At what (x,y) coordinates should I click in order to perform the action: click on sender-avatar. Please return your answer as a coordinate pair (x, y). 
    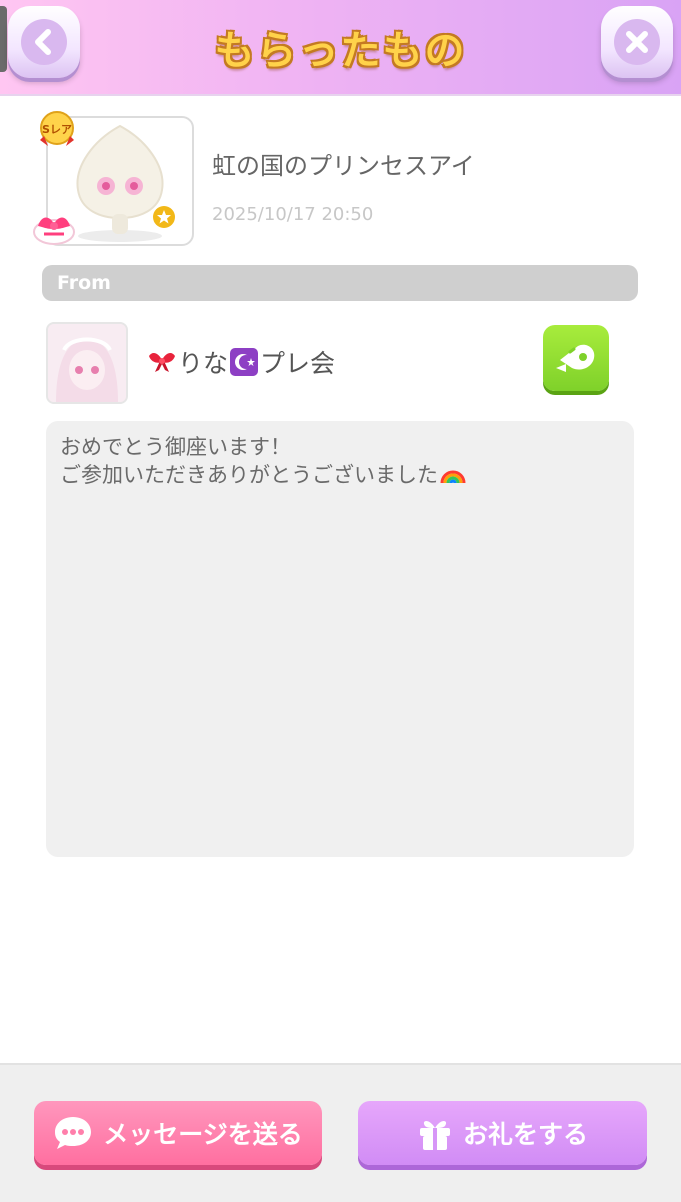
    Looking at the image, I should click on (87, 363).